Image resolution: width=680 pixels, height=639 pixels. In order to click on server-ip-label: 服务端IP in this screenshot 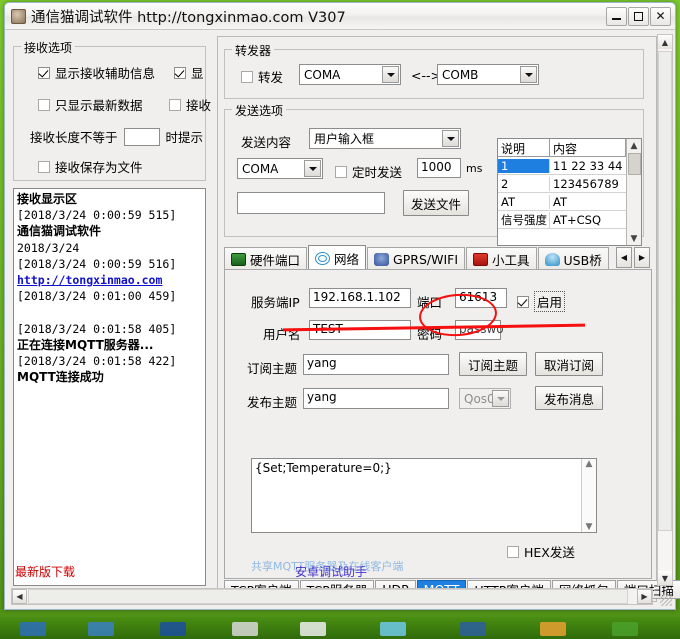, I will do `click(275, 302)`.